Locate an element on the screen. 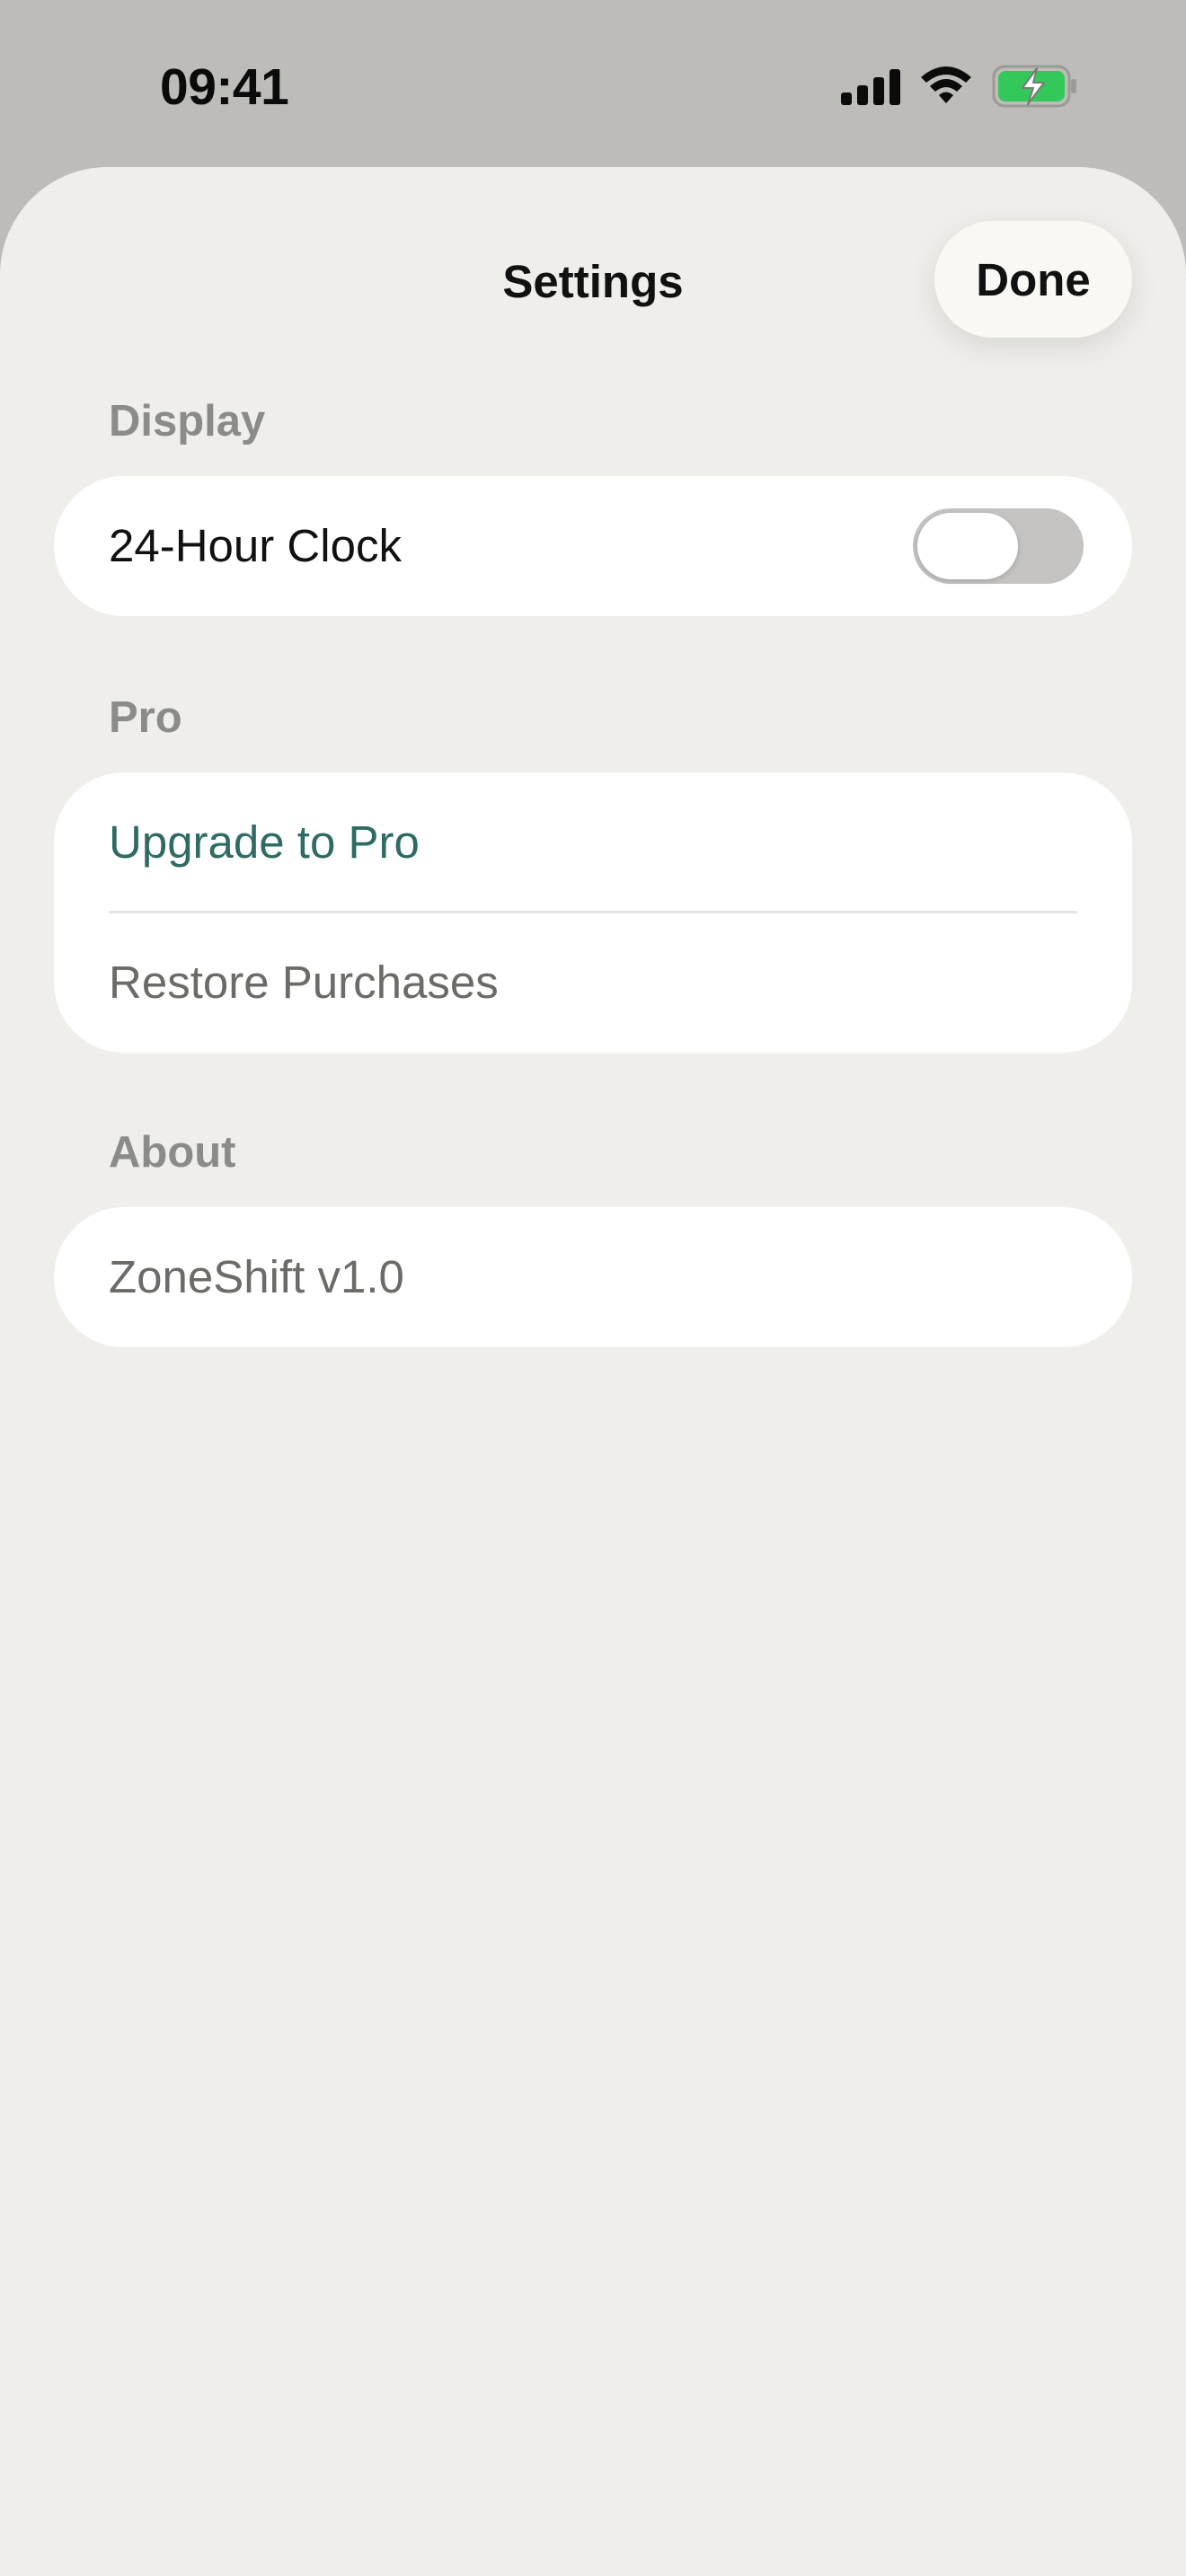  section-header-about: About is located at coordinates (172, 1152).